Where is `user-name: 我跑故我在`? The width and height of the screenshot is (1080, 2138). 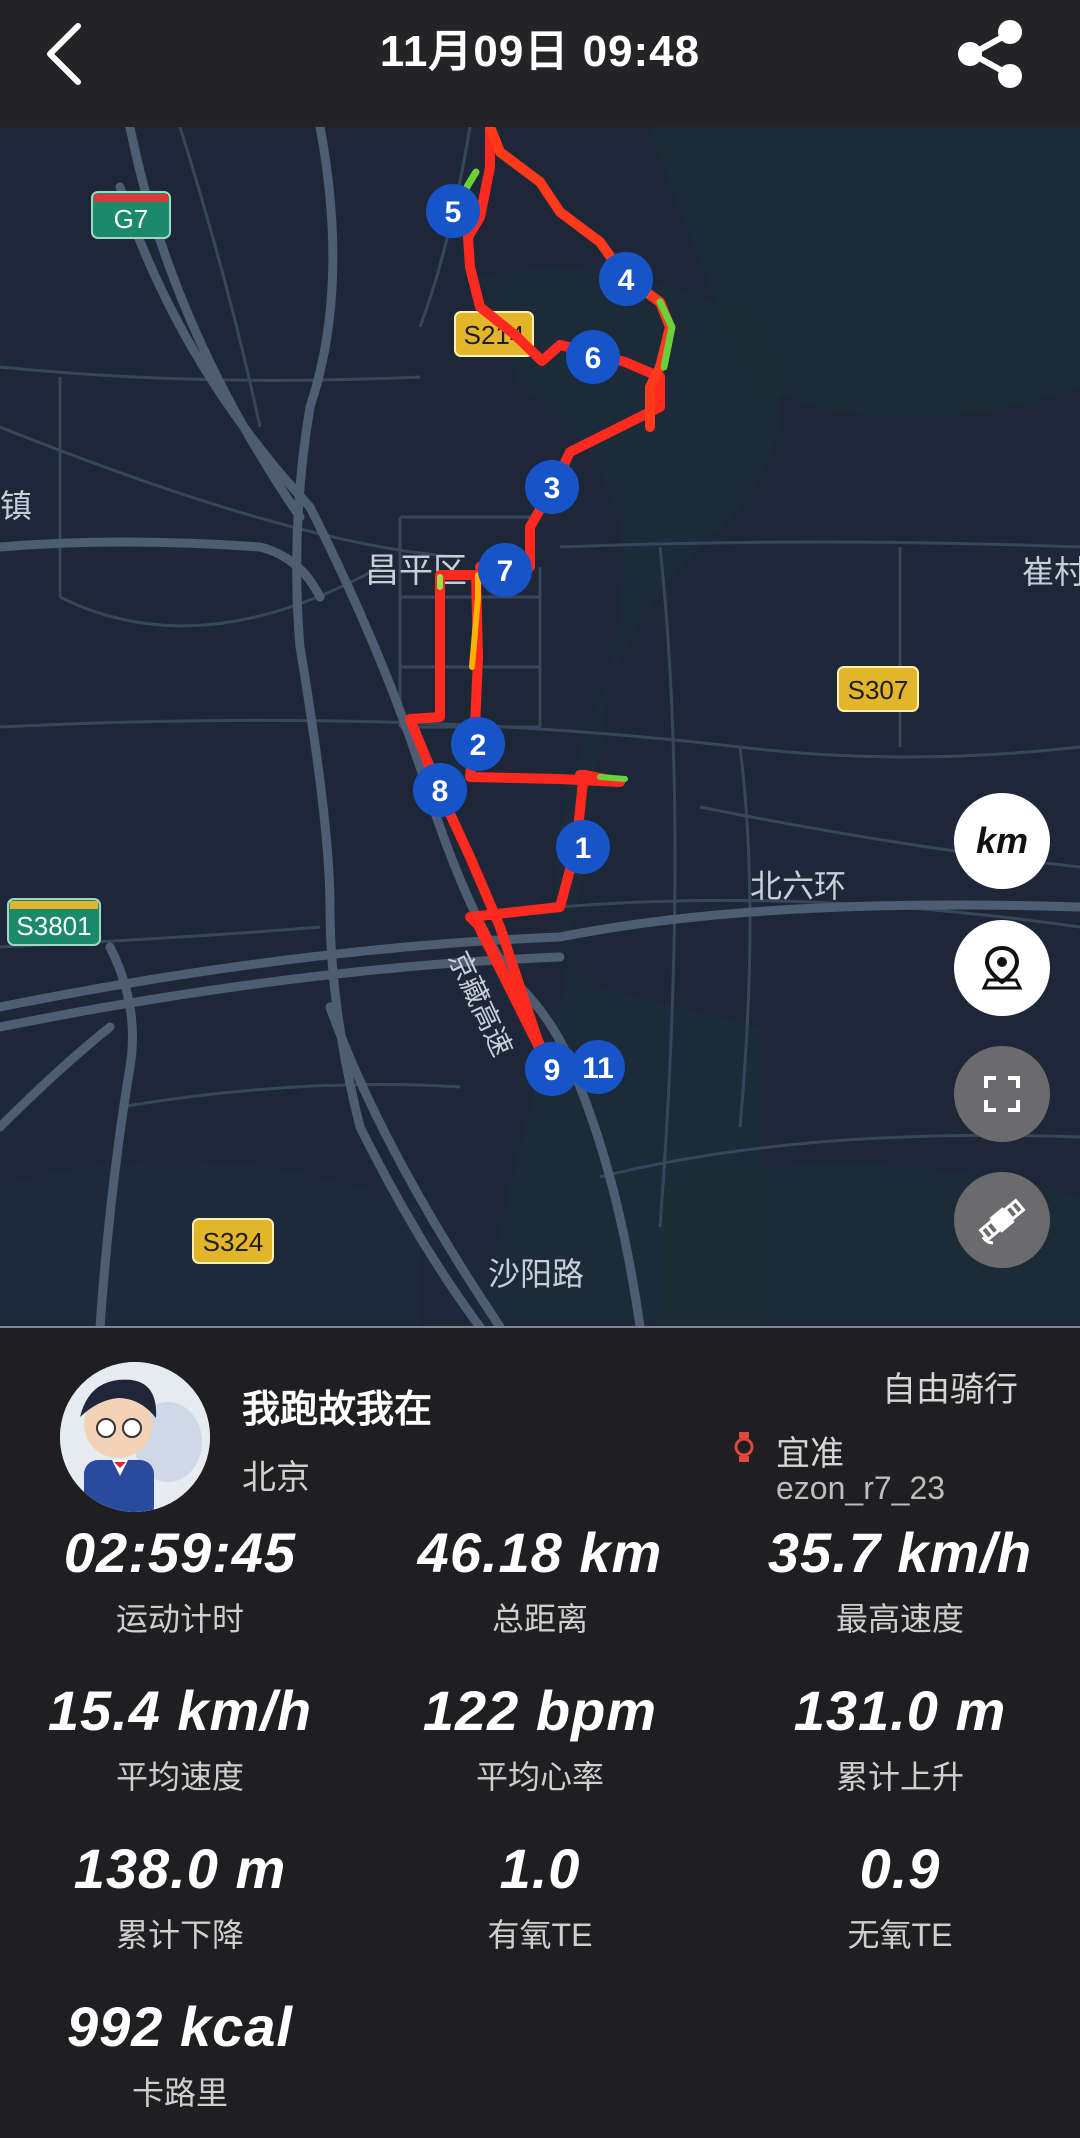 user-name: 我跑故我在 is located at coordinates (337, 1410).